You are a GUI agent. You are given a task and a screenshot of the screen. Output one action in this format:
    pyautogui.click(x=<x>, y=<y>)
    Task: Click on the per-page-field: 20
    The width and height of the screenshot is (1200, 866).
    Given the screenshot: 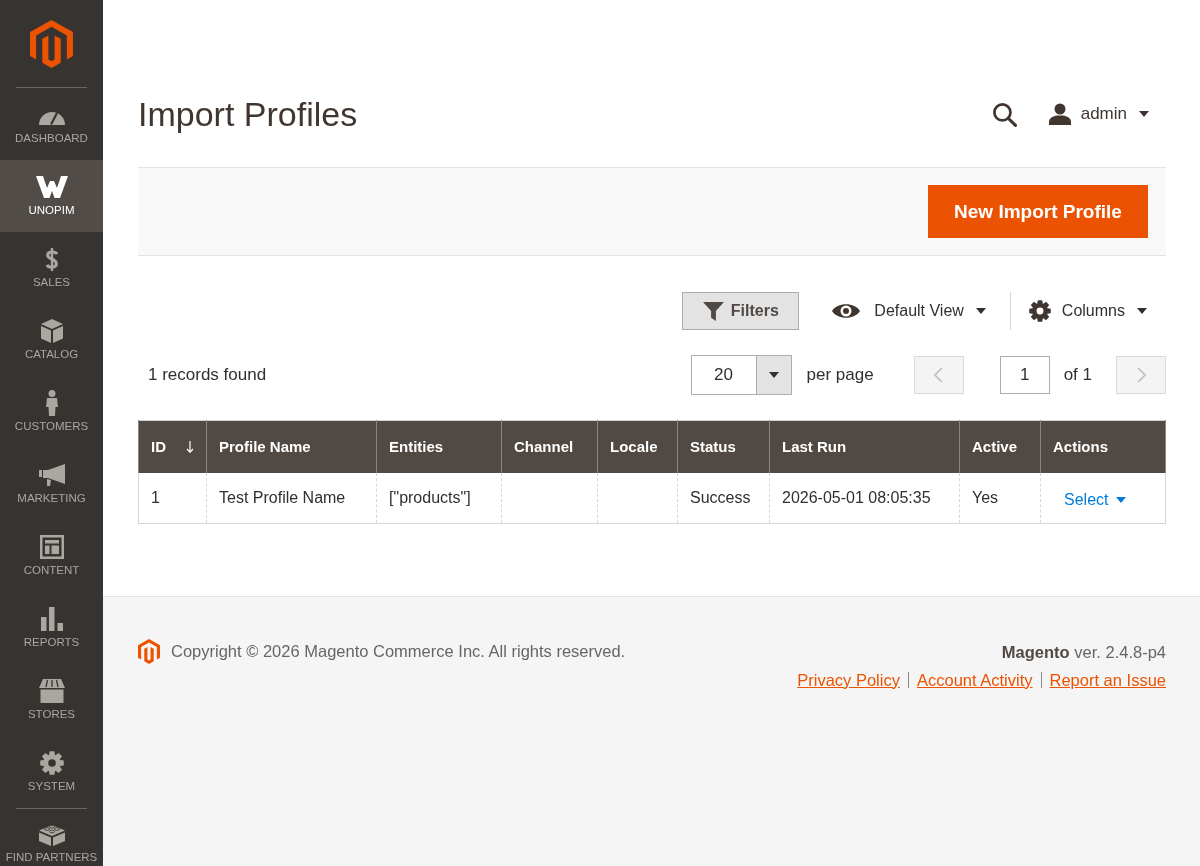 What is the action you would take?
    pyautogui.click(x=723, y=375)
    